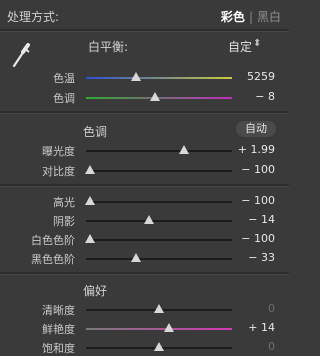 The width and height of the screenshot is (320, 356). What do you see at coordinates (95, 291) in the screenshot?
I see `presence-title: 偏好` at bounding box center [95, 291].